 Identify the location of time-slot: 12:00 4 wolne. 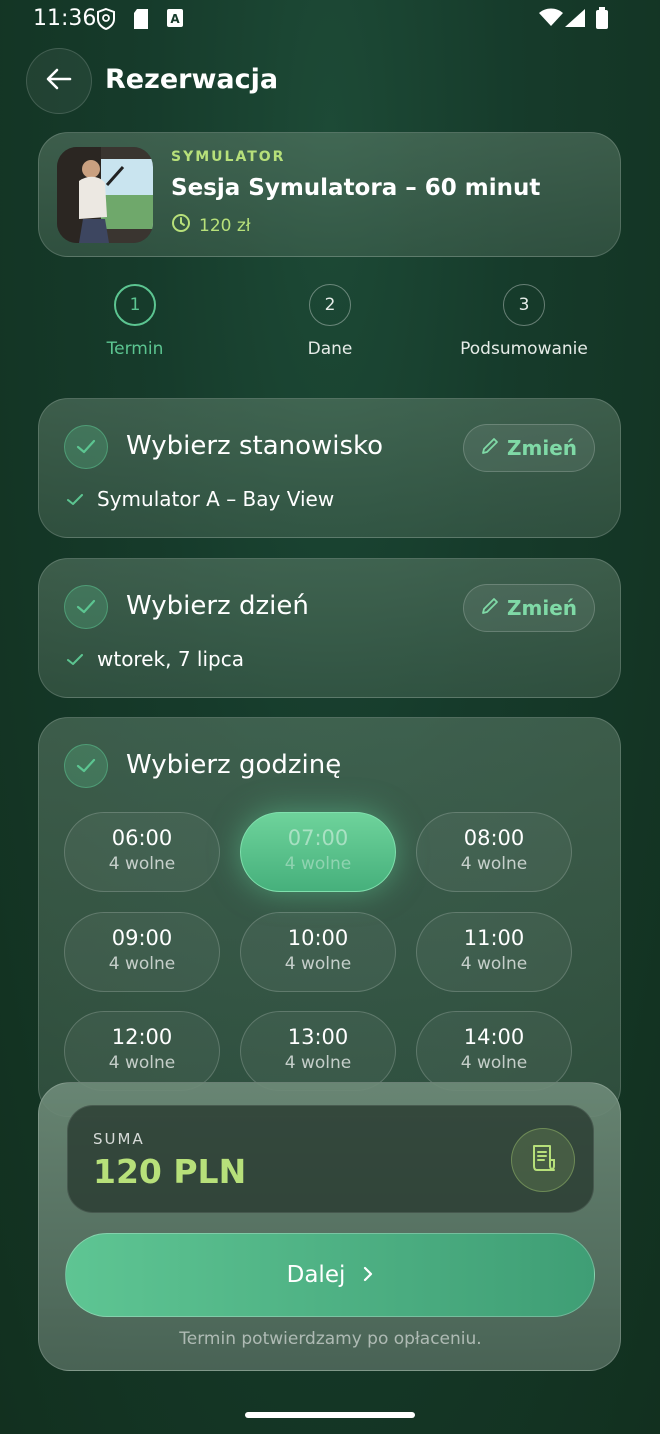
(142, 1051).